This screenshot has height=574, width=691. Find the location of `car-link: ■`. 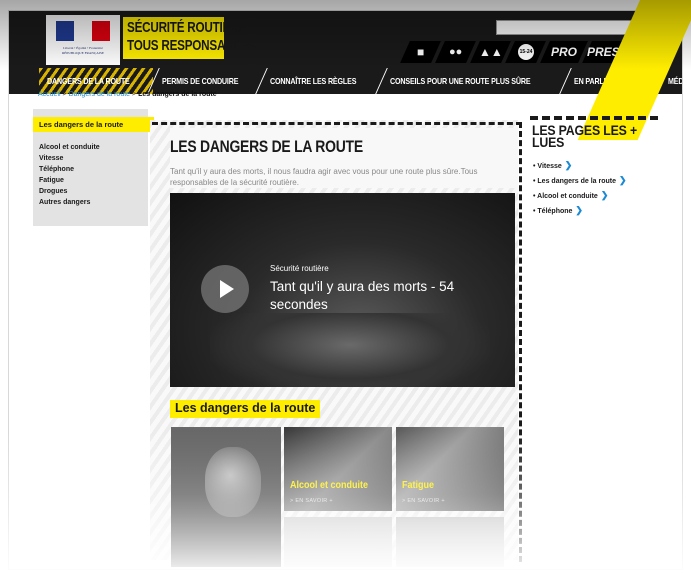

car-link: ■ is located at coordinates (420, 52).